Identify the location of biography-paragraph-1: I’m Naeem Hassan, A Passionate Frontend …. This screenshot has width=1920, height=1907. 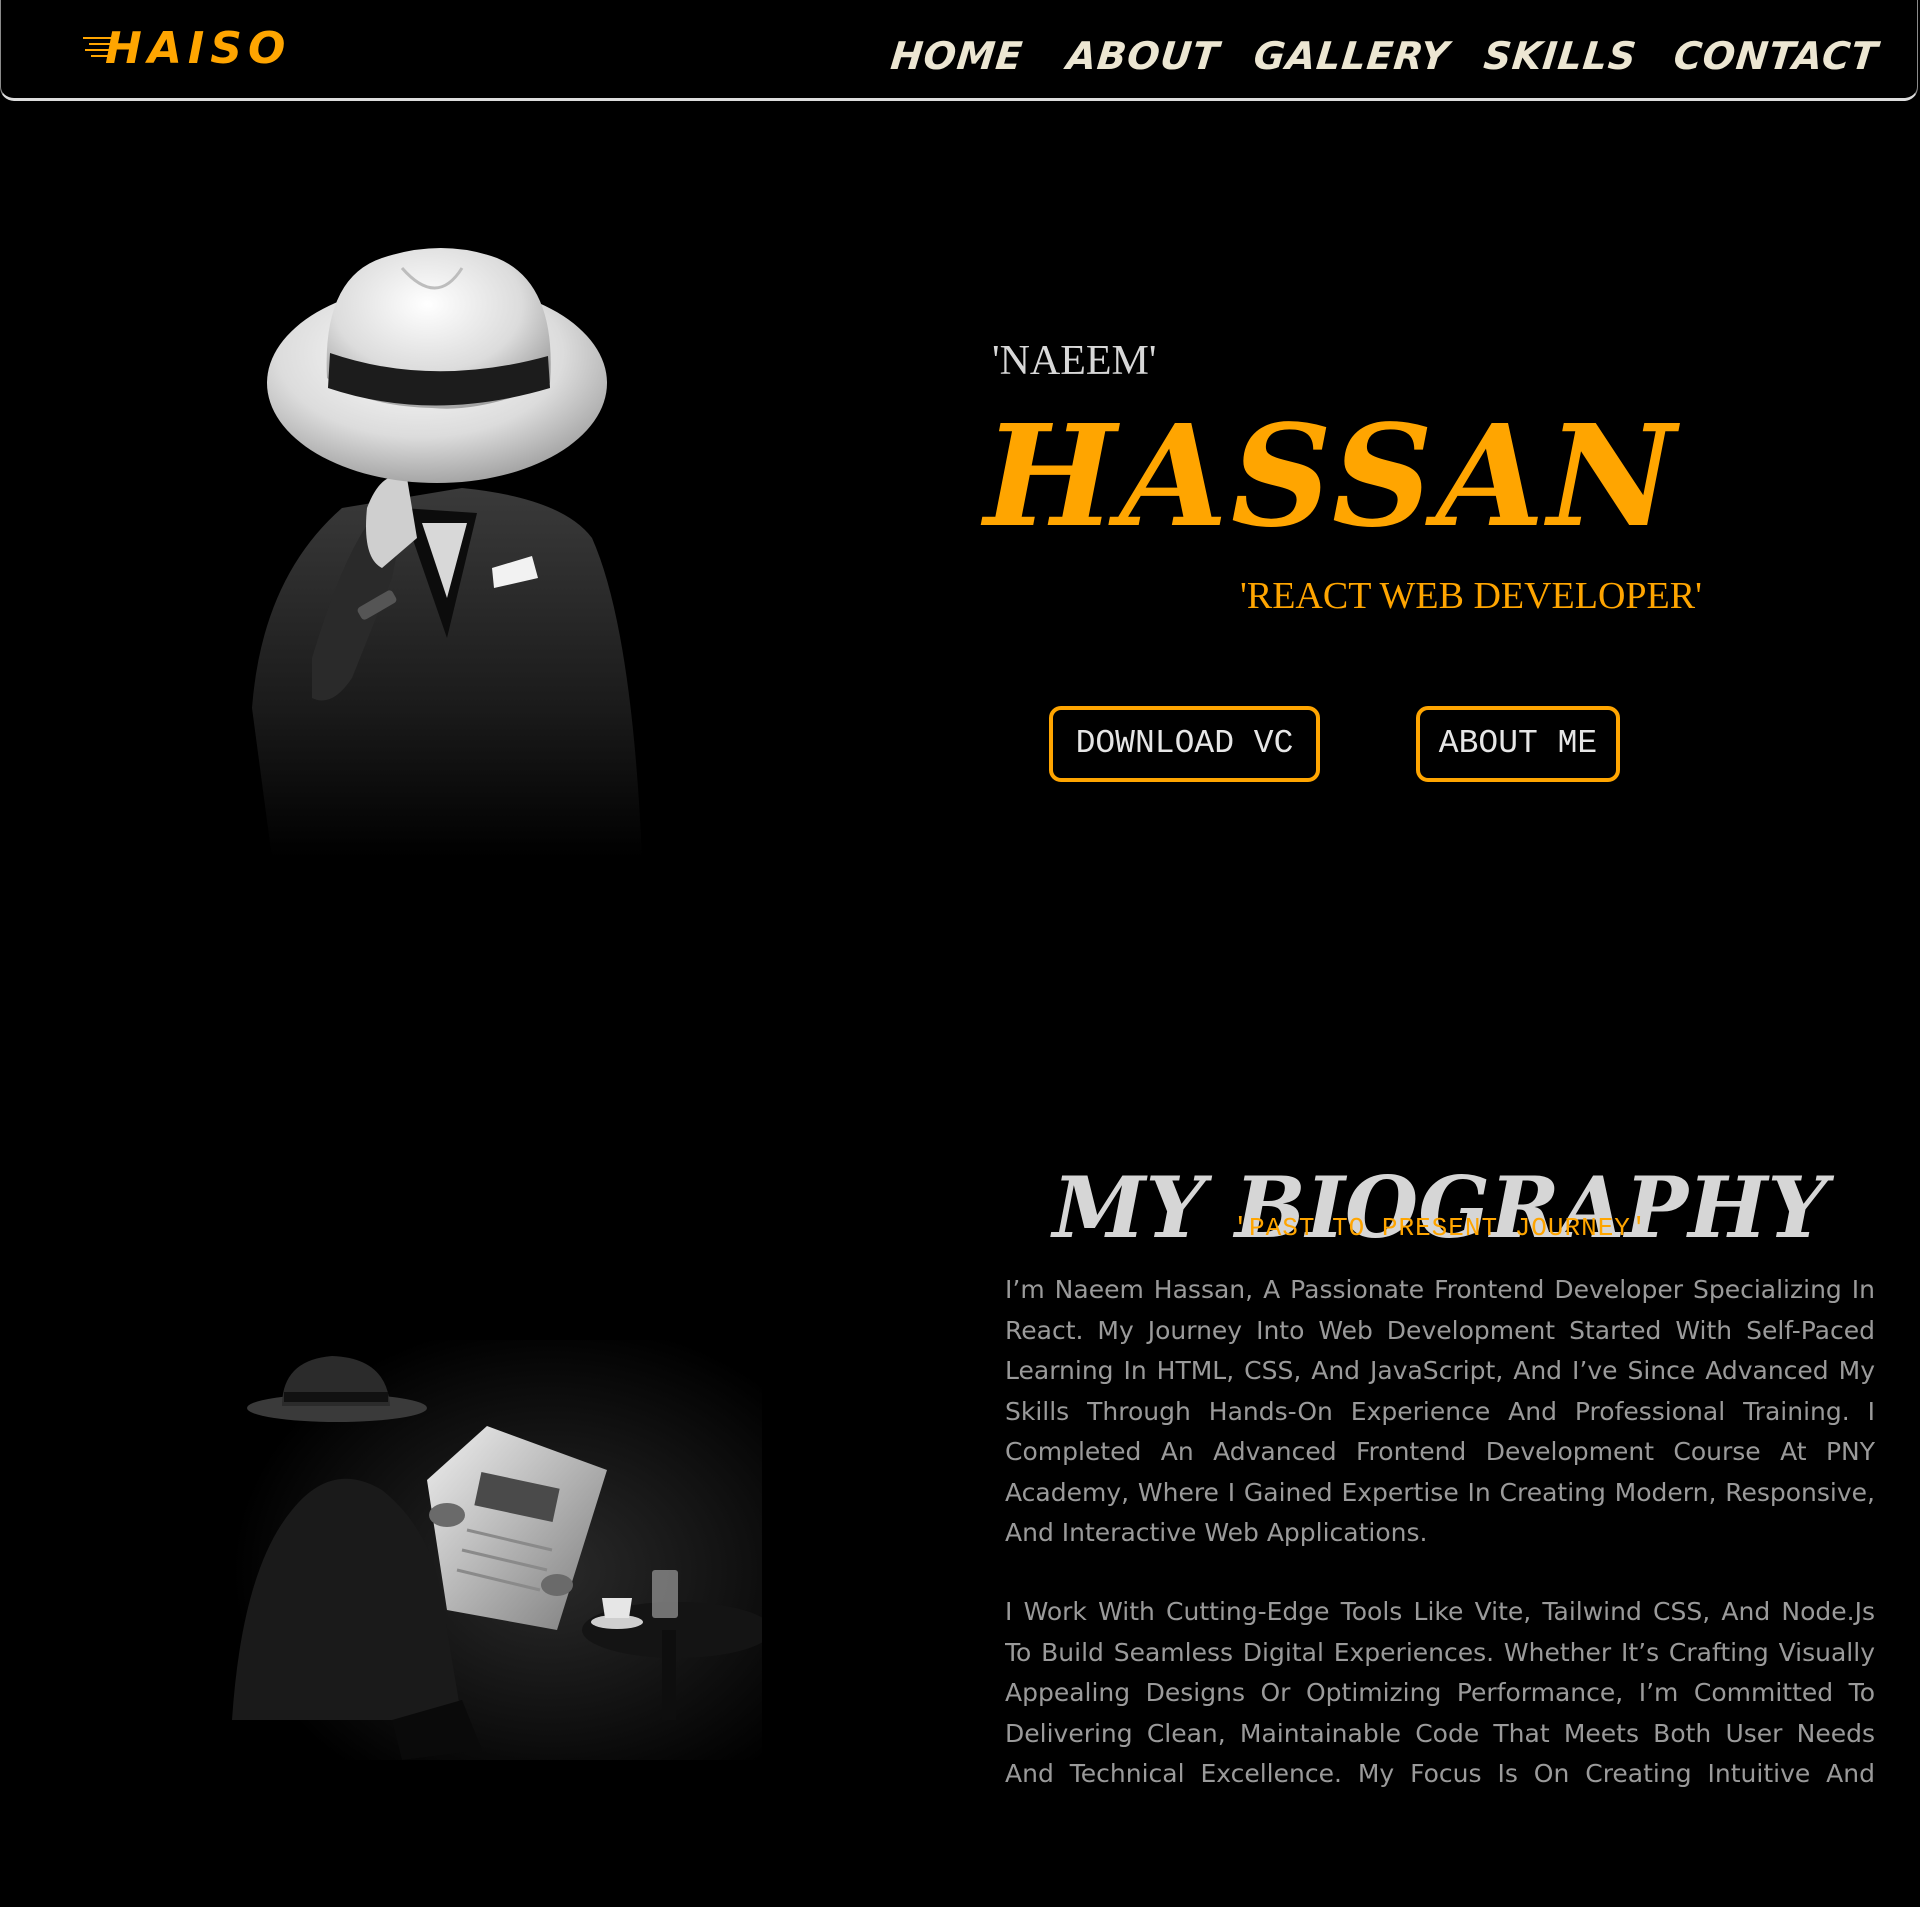
(1440, 1411).